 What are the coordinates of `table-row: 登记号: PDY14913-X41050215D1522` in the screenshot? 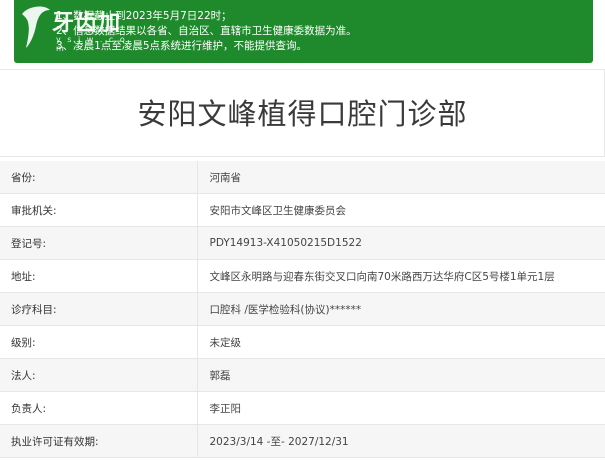 It's located at (302, 243).